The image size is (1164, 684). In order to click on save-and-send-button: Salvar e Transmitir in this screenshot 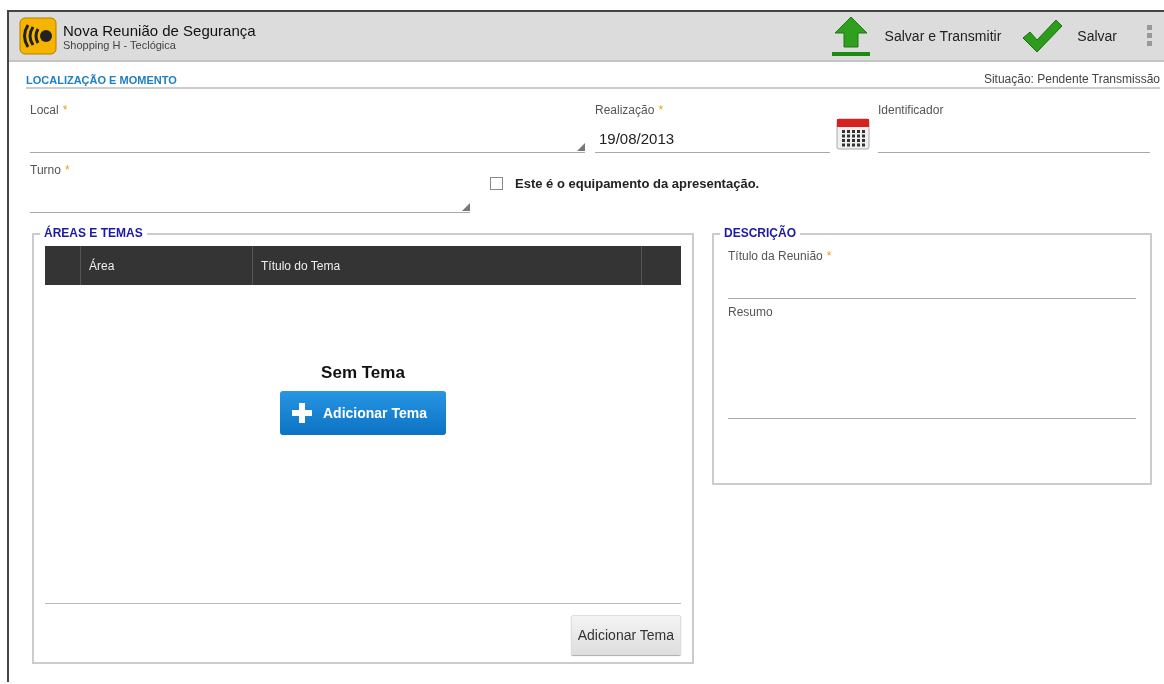, I will do `click(916, 36)`.